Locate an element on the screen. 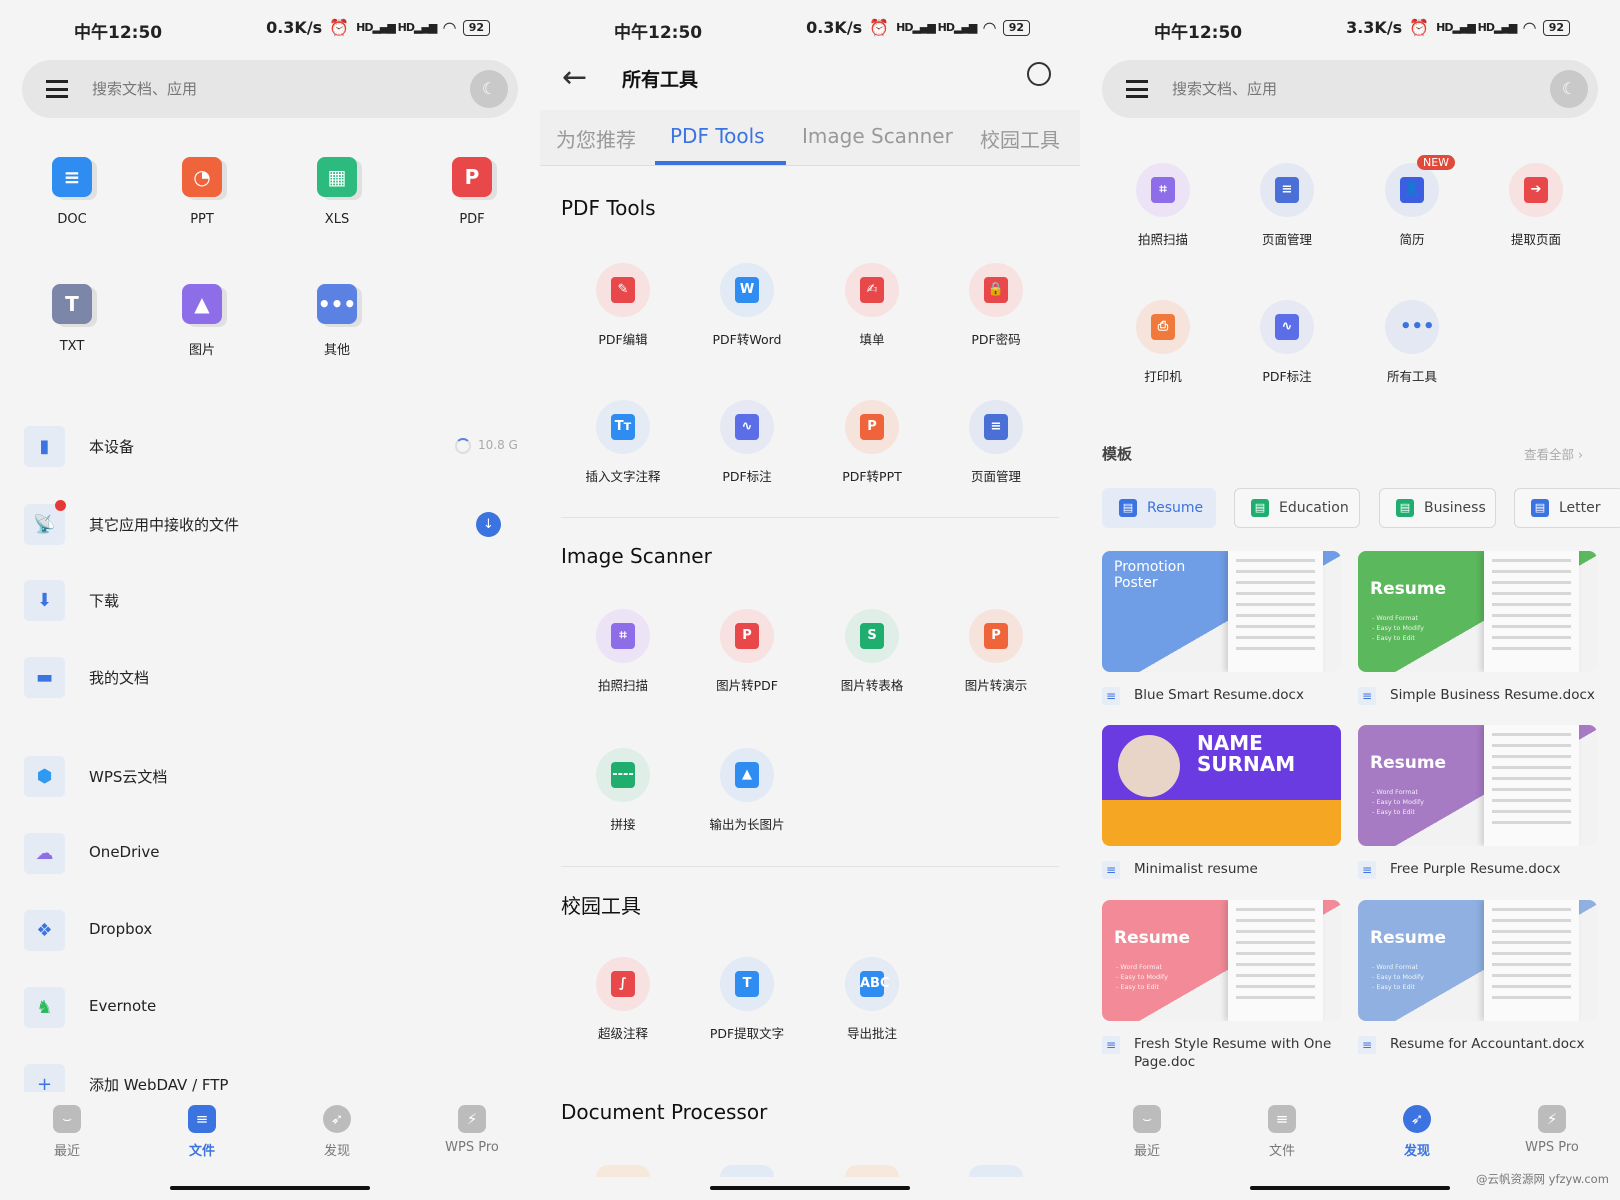 The image size is (1620, 1200). template-caption: ≡ Simple Business Resume.docx is located at coordinates (1477, 695).